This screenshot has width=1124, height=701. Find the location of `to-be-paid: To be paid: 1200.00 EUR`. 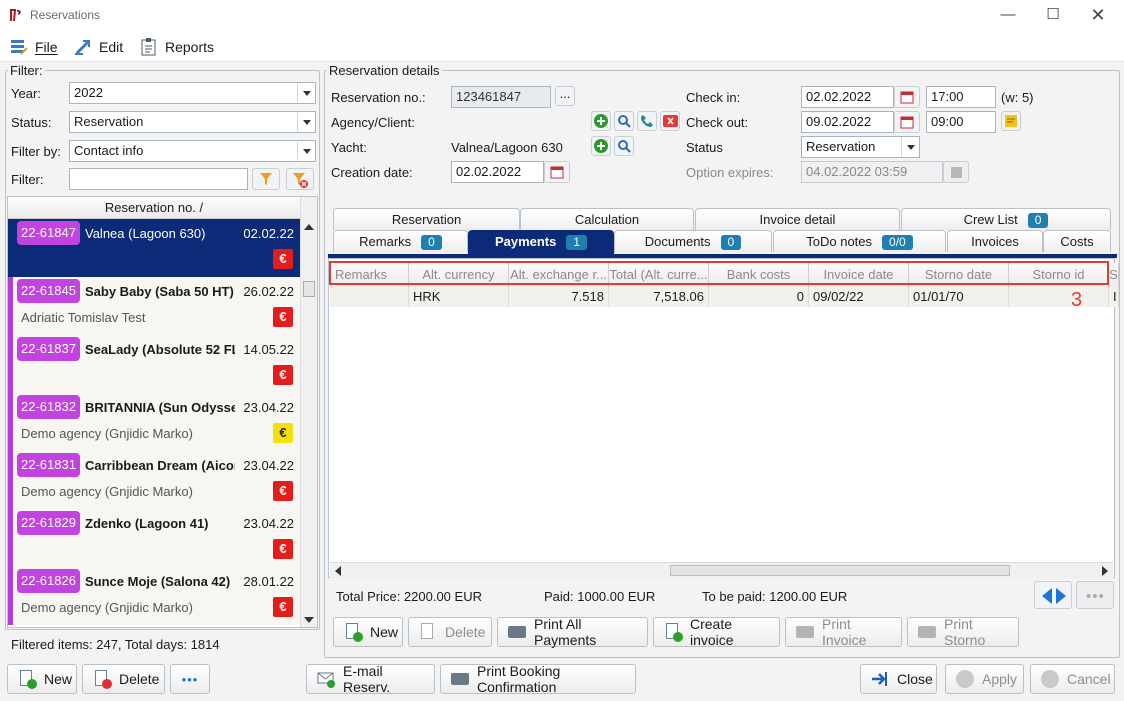

to-be-paid: To be paid: 1200.00 EUR is located at coordinates (775, 596).